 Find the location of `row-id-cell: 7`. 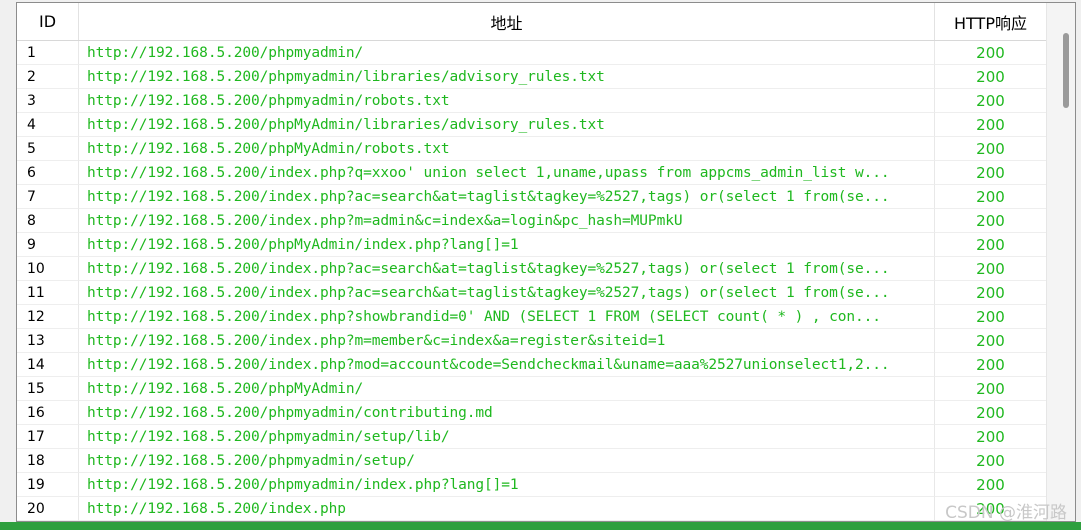

row-id-cell: 7 is located at coordinates (48, 197).